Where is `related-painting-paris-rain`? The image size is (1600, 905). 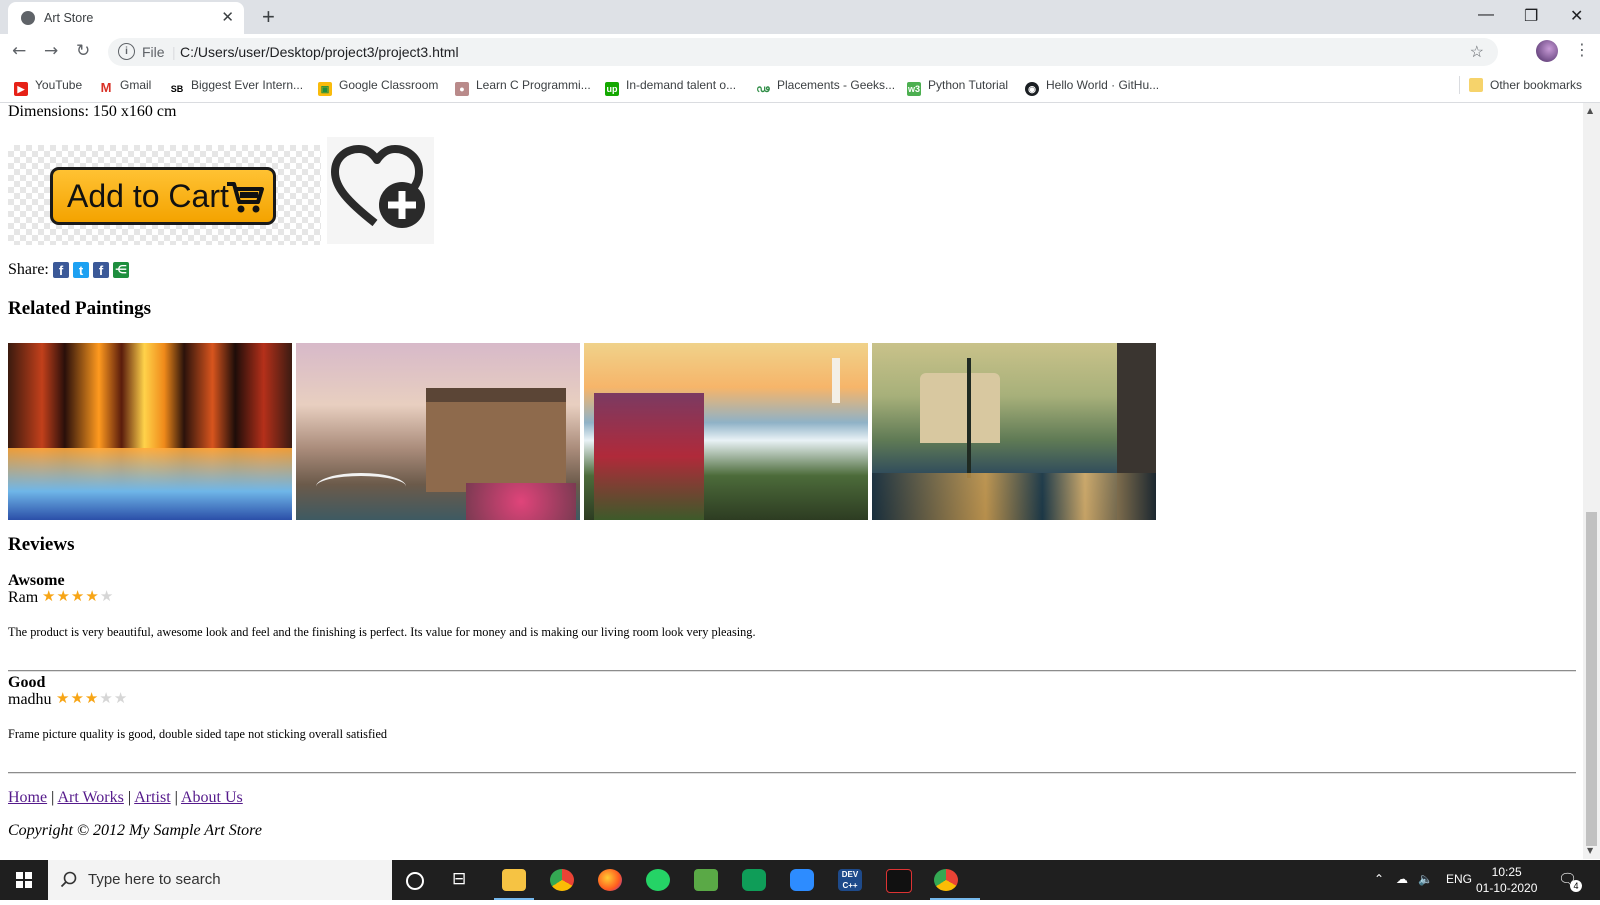 related-painting-paris-rain is located at coordinates (1014, 431).